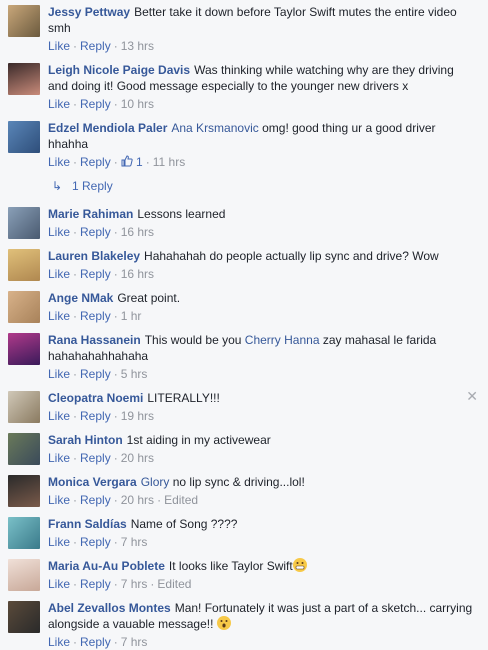 This screenshot has width=488, height=650. What do you see at coordinates (299, 565) in the screenshot?
I see `grimace-emoji-icon` at bounding box center [299, 565].